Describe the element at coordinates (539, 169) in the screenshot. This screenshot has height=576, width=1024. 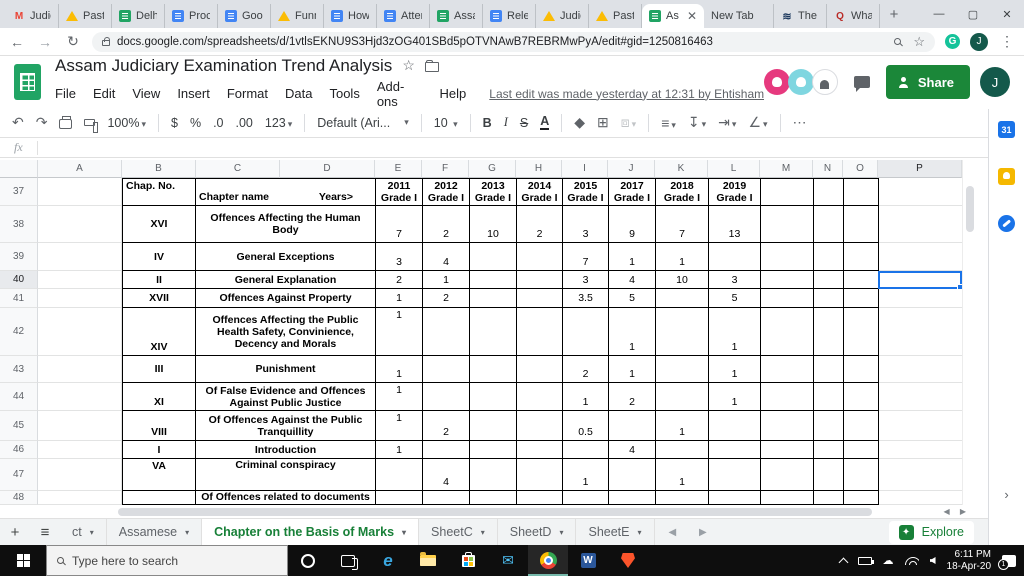
I see `column-header-H: H` at that location.